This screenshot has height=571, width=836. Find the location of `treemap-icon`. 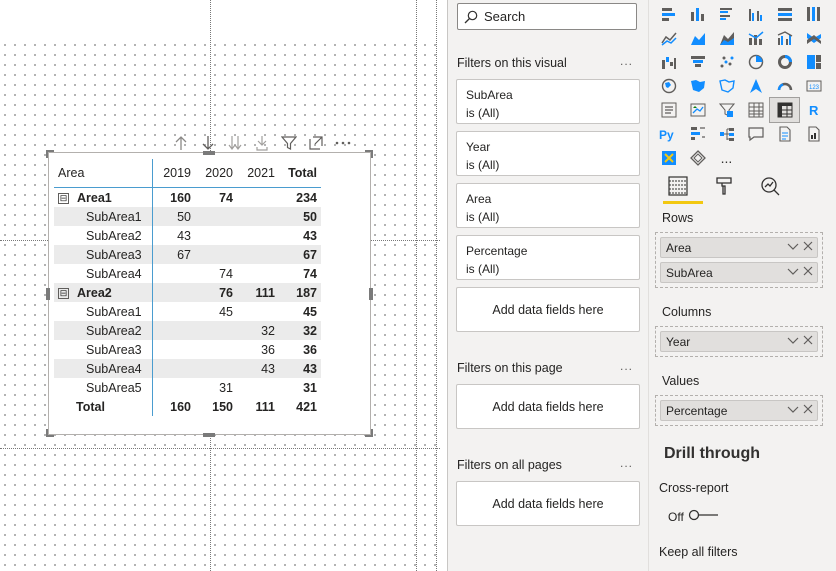

treemap-icon is located at coordinates (813, 62).